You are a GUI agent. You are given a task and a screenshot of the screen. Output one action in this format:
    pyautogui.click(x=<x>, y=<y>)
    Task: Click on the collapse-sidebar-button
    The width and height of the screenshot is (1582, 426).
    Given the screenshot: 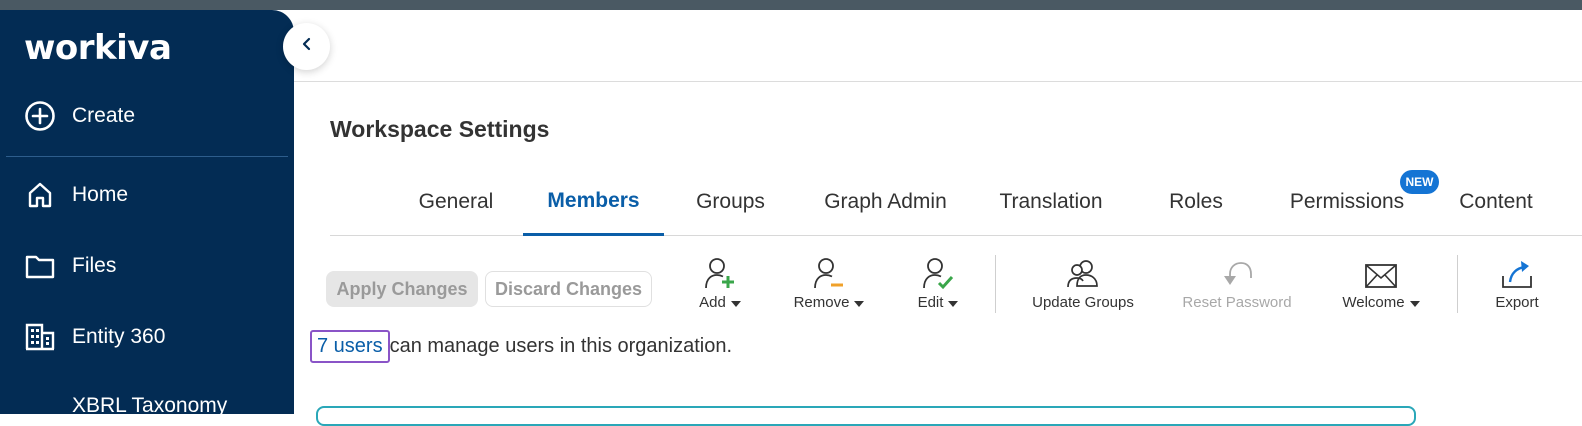 What is the action you would take?
    pyautogui.click(x=306, y=46)
    